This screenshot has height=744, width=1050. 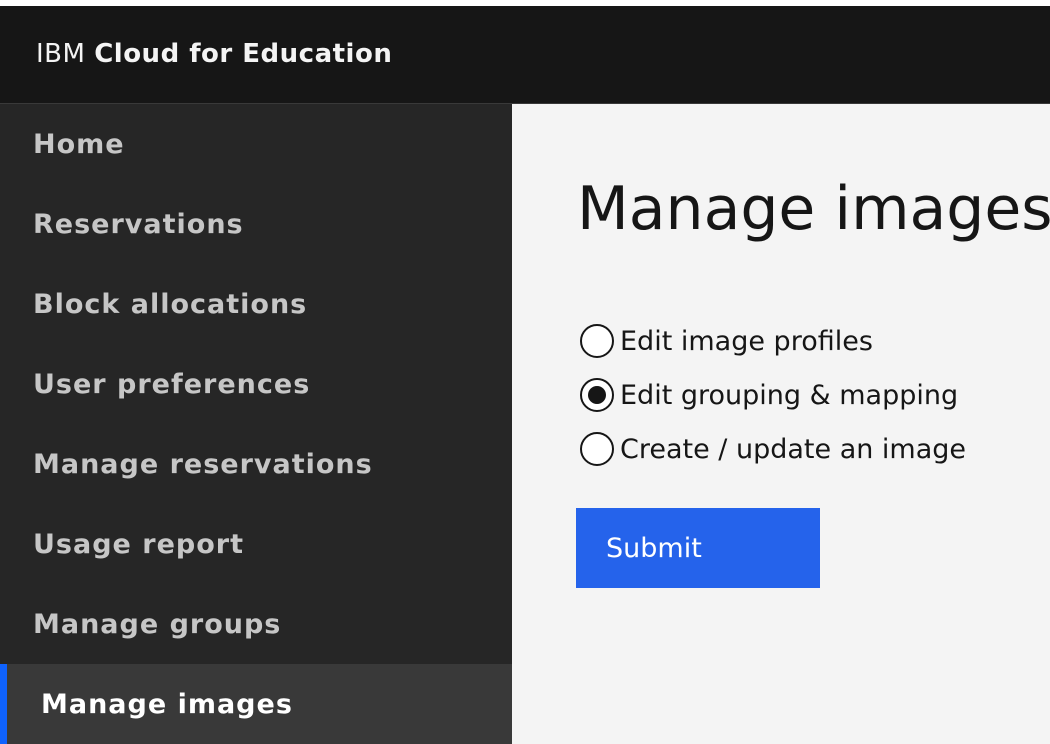 I want to click on sidebar-item-manage-reservations: Manage reservations, so click(x=256, y=464).